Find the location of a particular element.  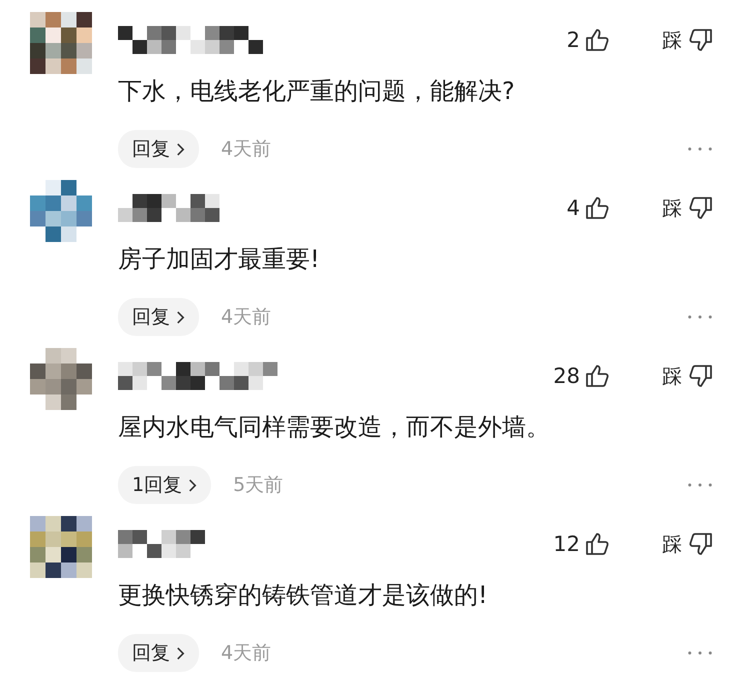

comment-text: 房子加固才最重要! is located at coordinates (219, 259).